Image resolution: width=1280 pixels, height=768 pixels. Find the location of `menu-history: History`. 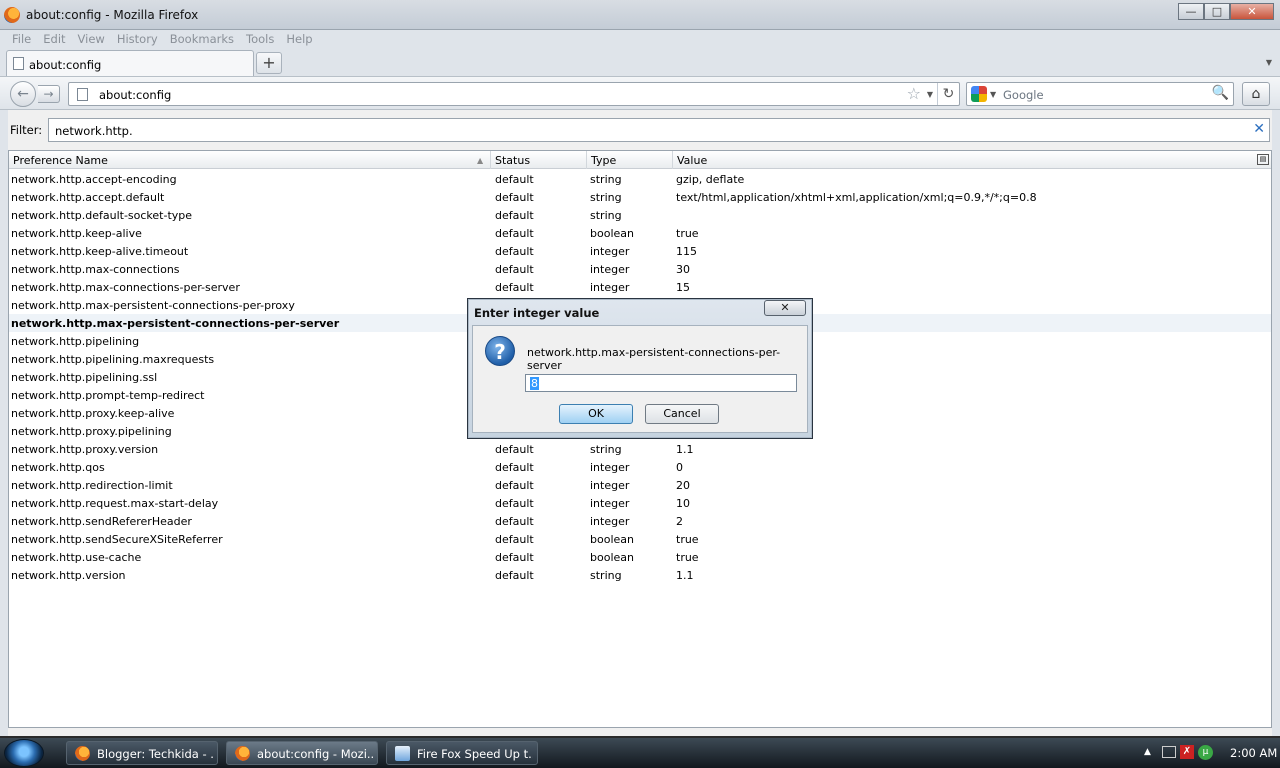

menu-history: History is located at coordinates (137, 39).